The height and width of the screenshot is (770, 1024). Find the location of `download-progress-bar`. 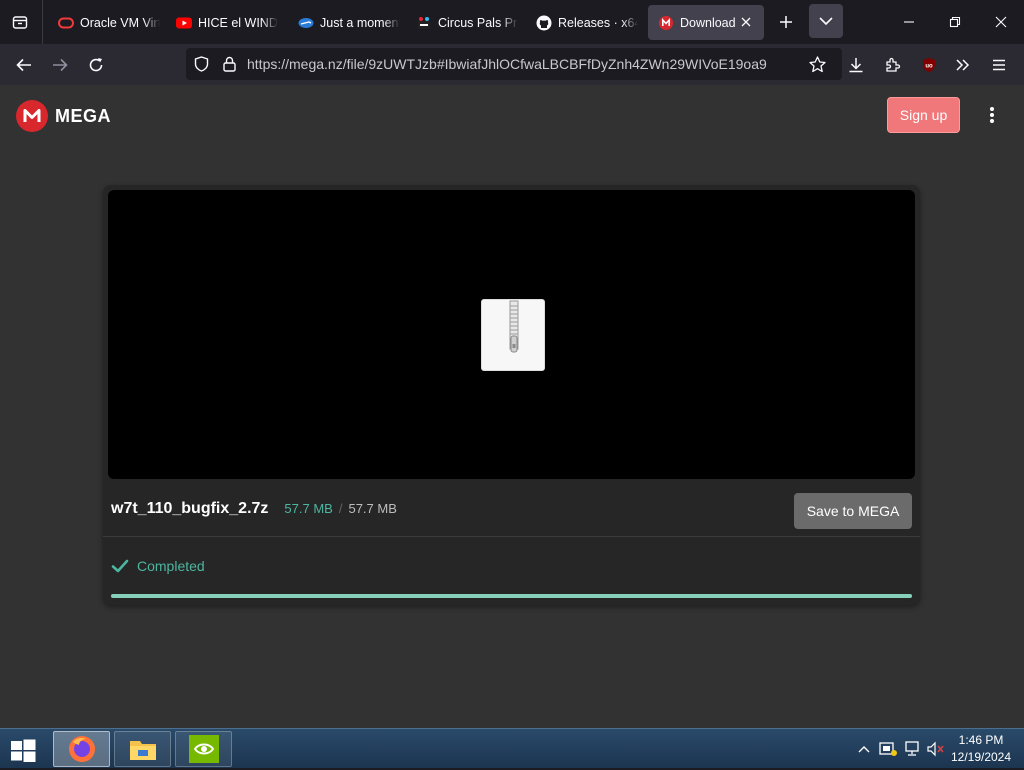

download-progress-bar is located at coordinates (511, 596).